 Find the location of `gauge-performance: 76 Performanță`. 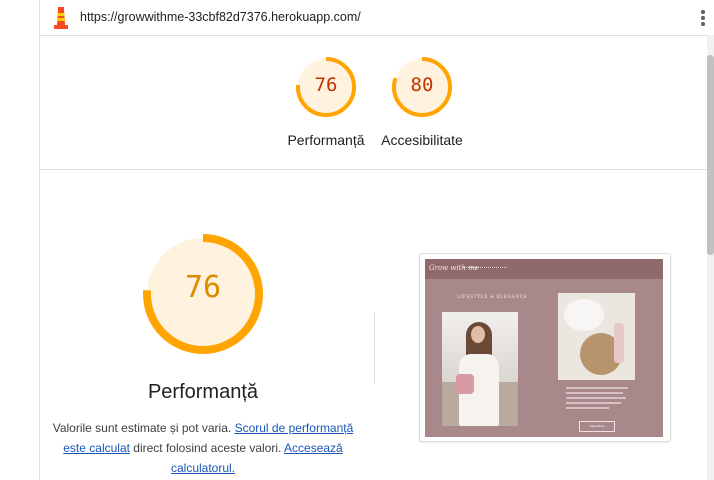

gauge-performance: 76 Performanță is located at coordinates (326, 101).